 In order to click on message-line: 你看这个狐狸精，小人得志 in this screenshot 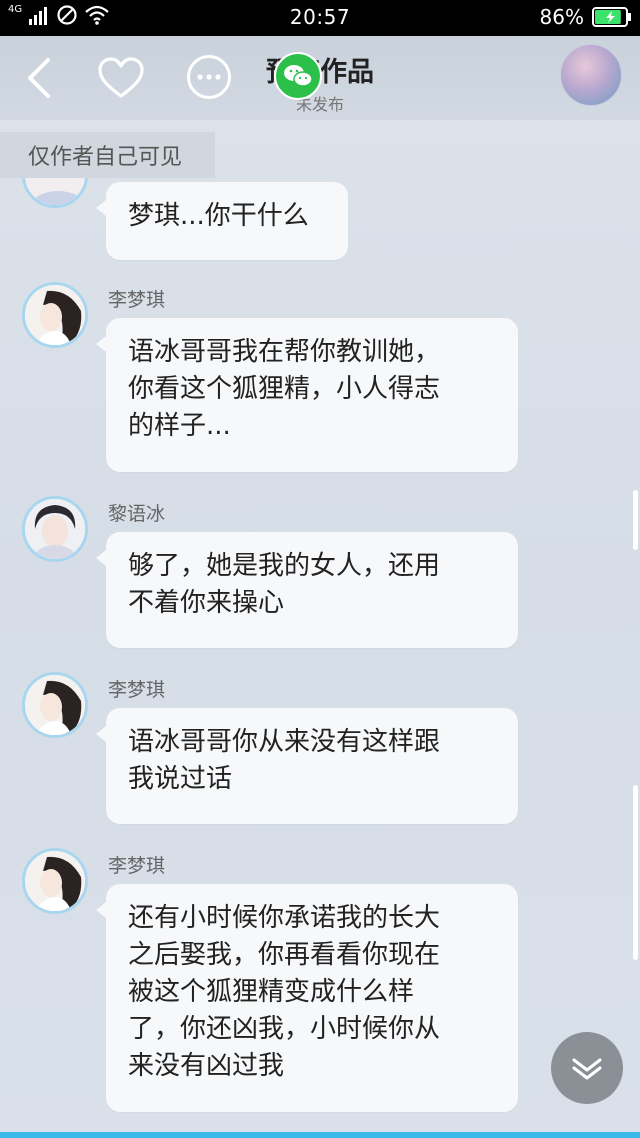, I will do `click(284, 389)`.